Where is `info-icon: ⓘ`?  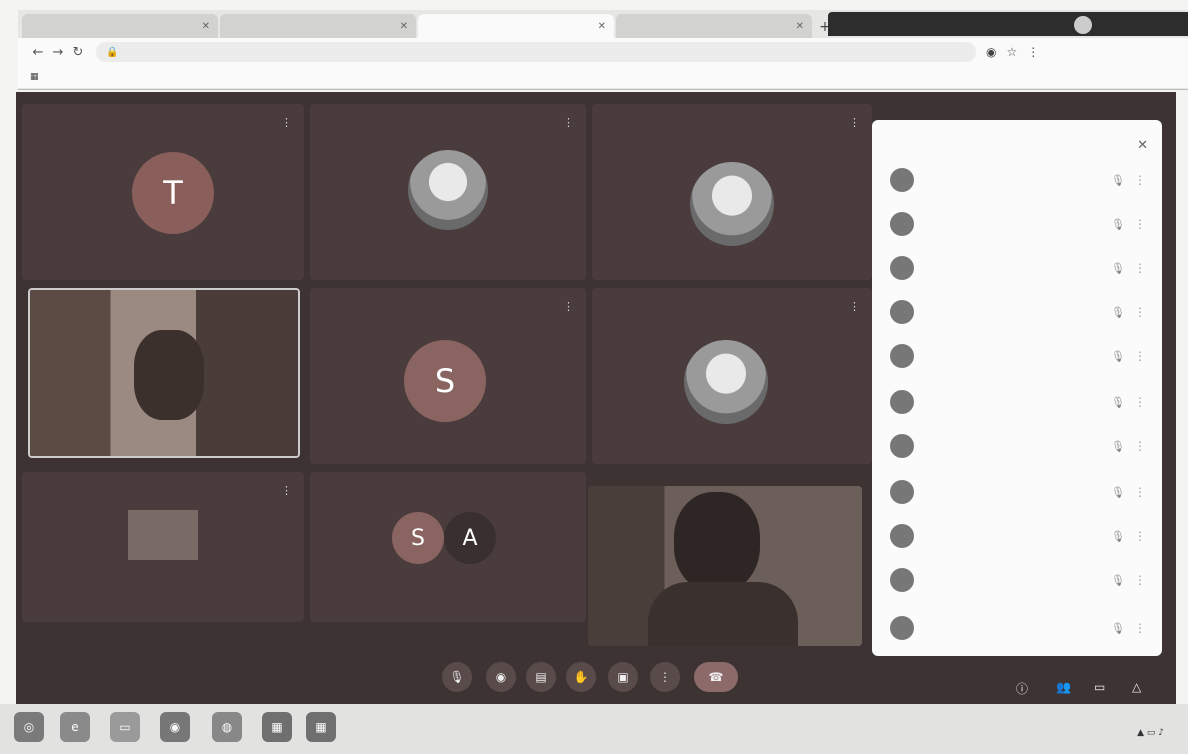
info-icon: ⓘ is located at coordinates (1022, 688).